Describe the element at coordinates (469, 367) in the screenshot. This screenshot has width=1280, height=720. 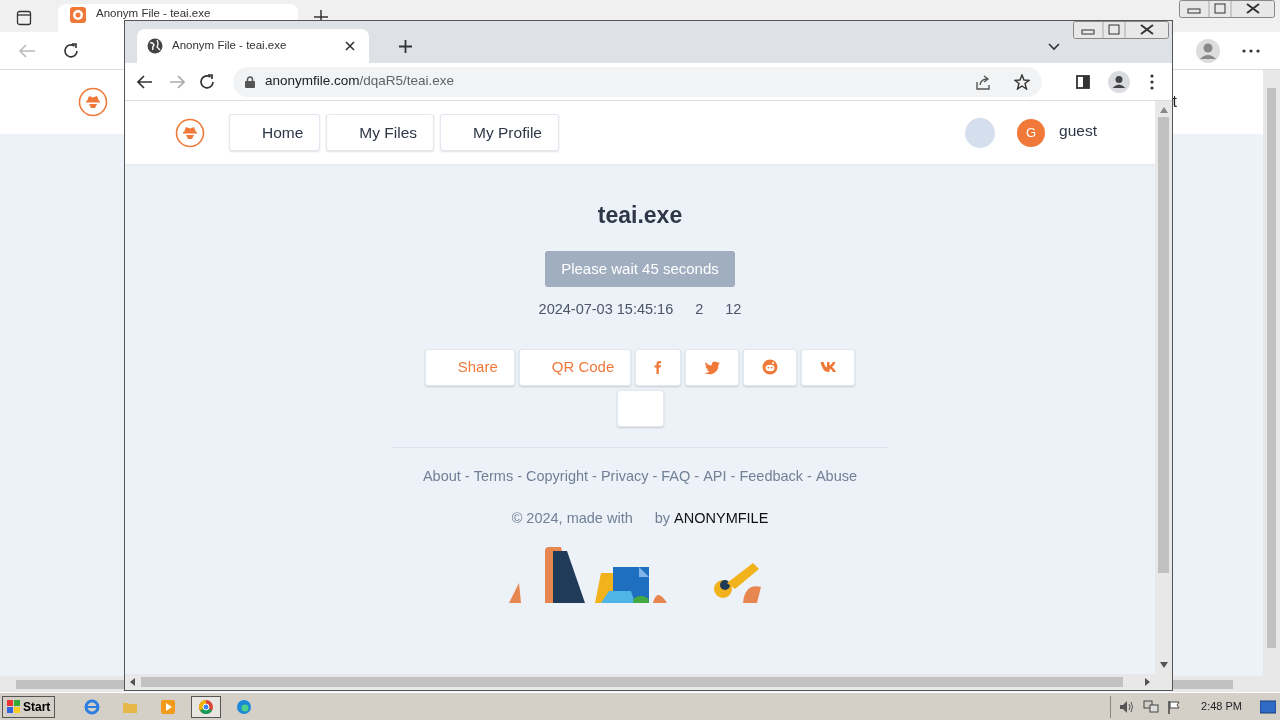
I see `share-button: Share` at that location.